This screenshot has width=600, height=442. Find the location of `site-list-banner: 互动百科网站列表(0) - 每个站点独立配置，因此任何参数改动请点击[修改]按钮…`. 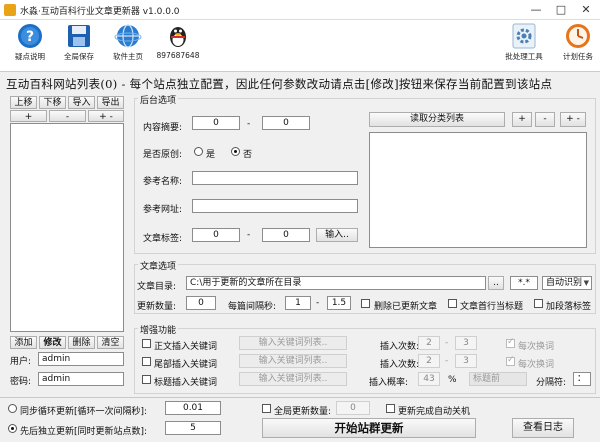

site-list-banner: 互动百科网站列表(0) - 每个站点独立配置，因此任何参数改动请点击[修改]按钮… is located at coordinates (279, 84).